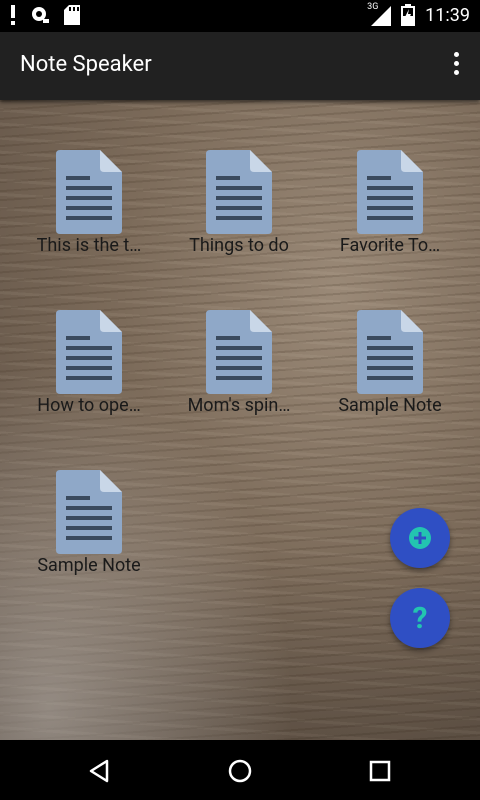 The height and width of the screenshot is (800, 480). I want to click on status-bar: 3G 11:39, so click(240, 16).